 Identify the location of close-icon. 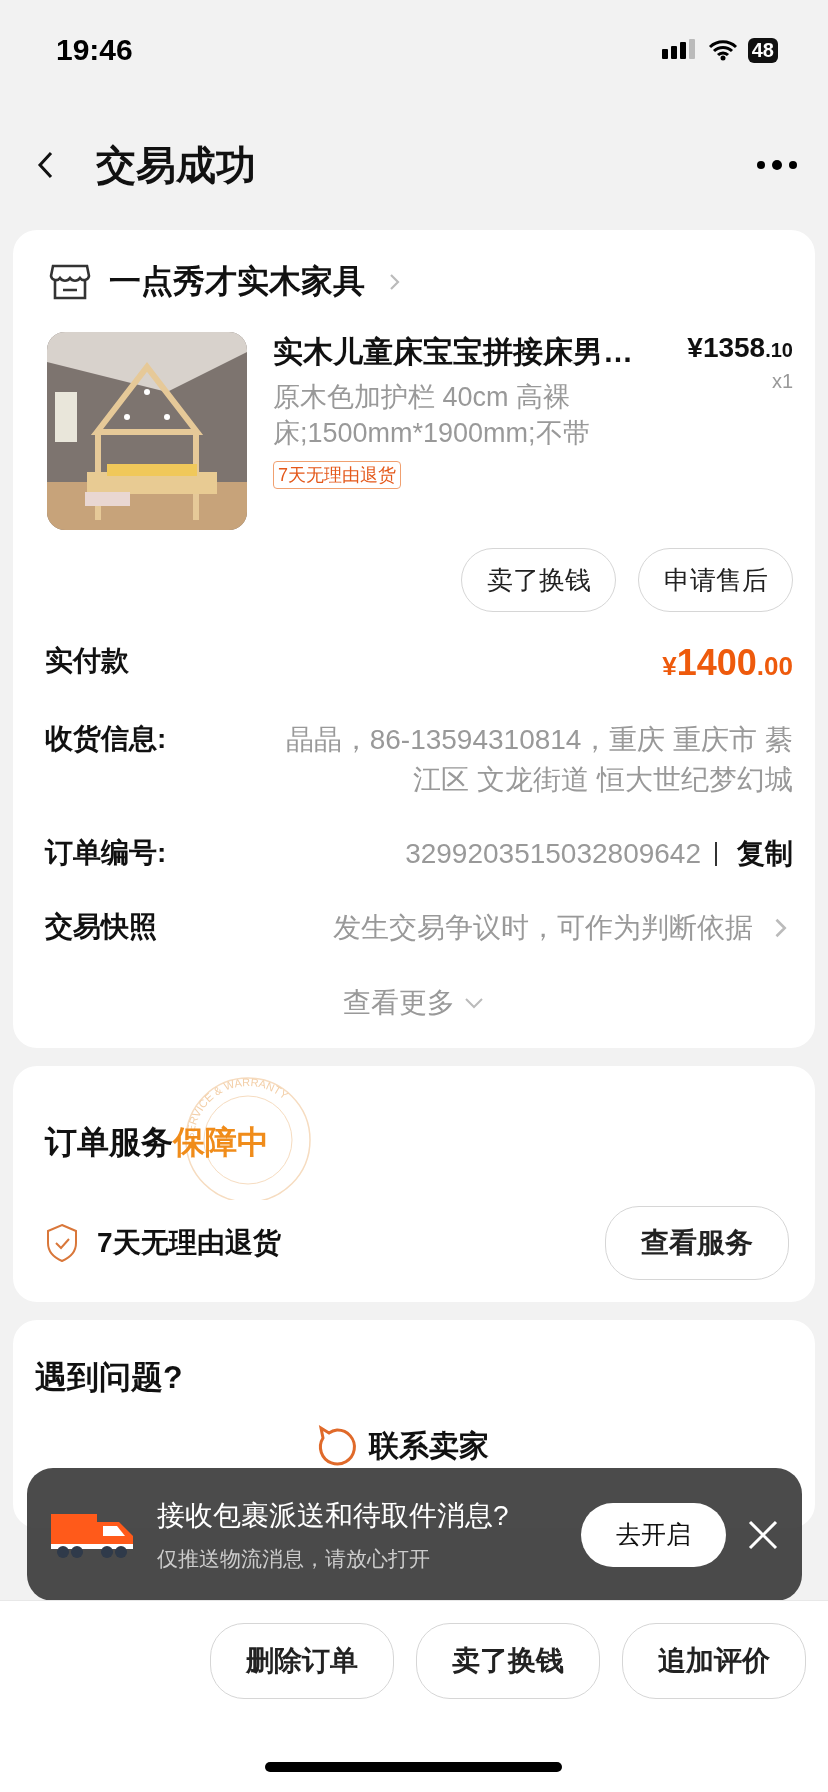
(763, 1534).